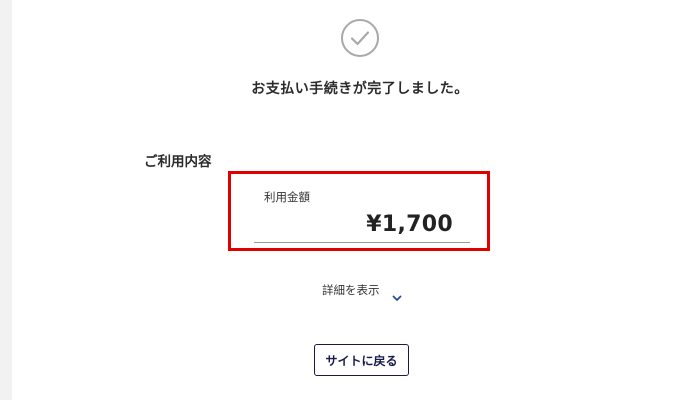  Describe the element at coordinates (6, 200) in the screenshot. I see `left-gutter` at that location.